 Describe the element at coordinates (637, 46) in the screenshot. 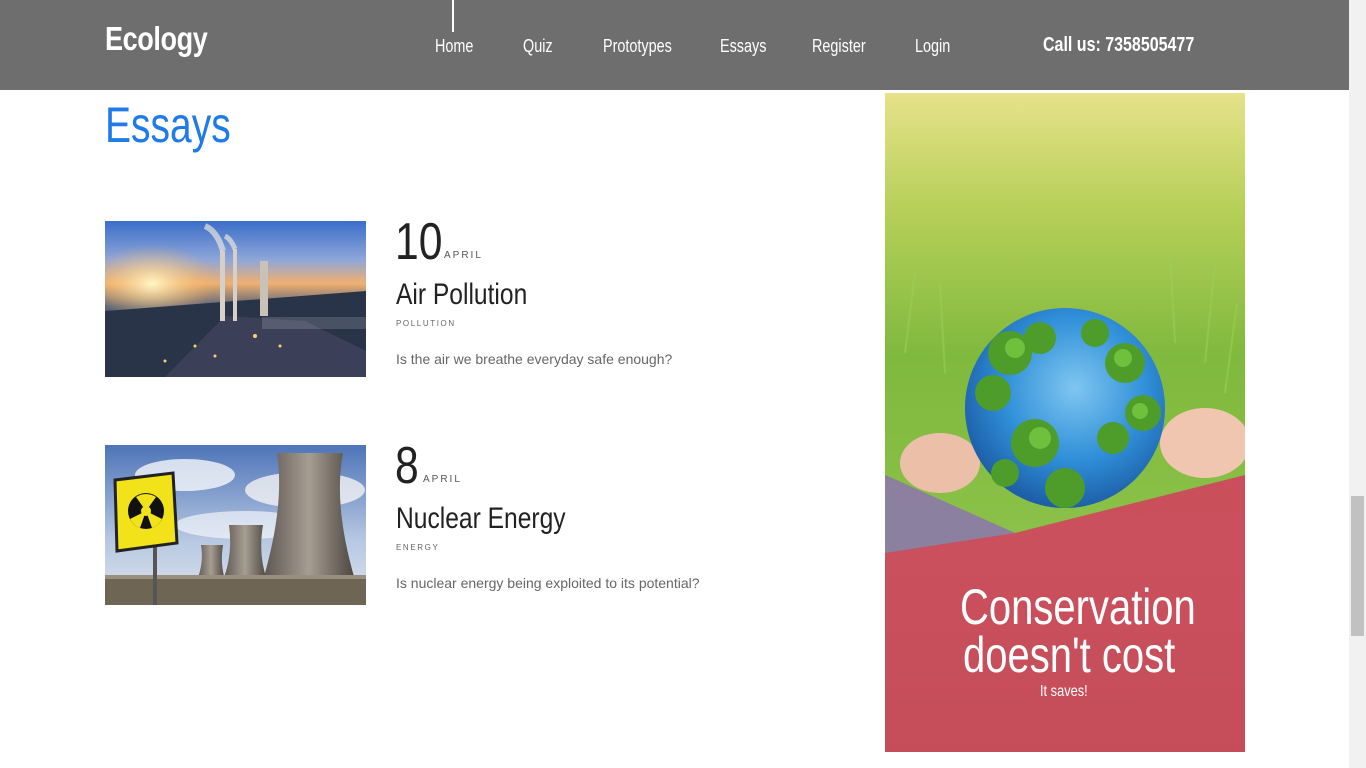

I see `nav-prototypes: Prototypes` at that location.